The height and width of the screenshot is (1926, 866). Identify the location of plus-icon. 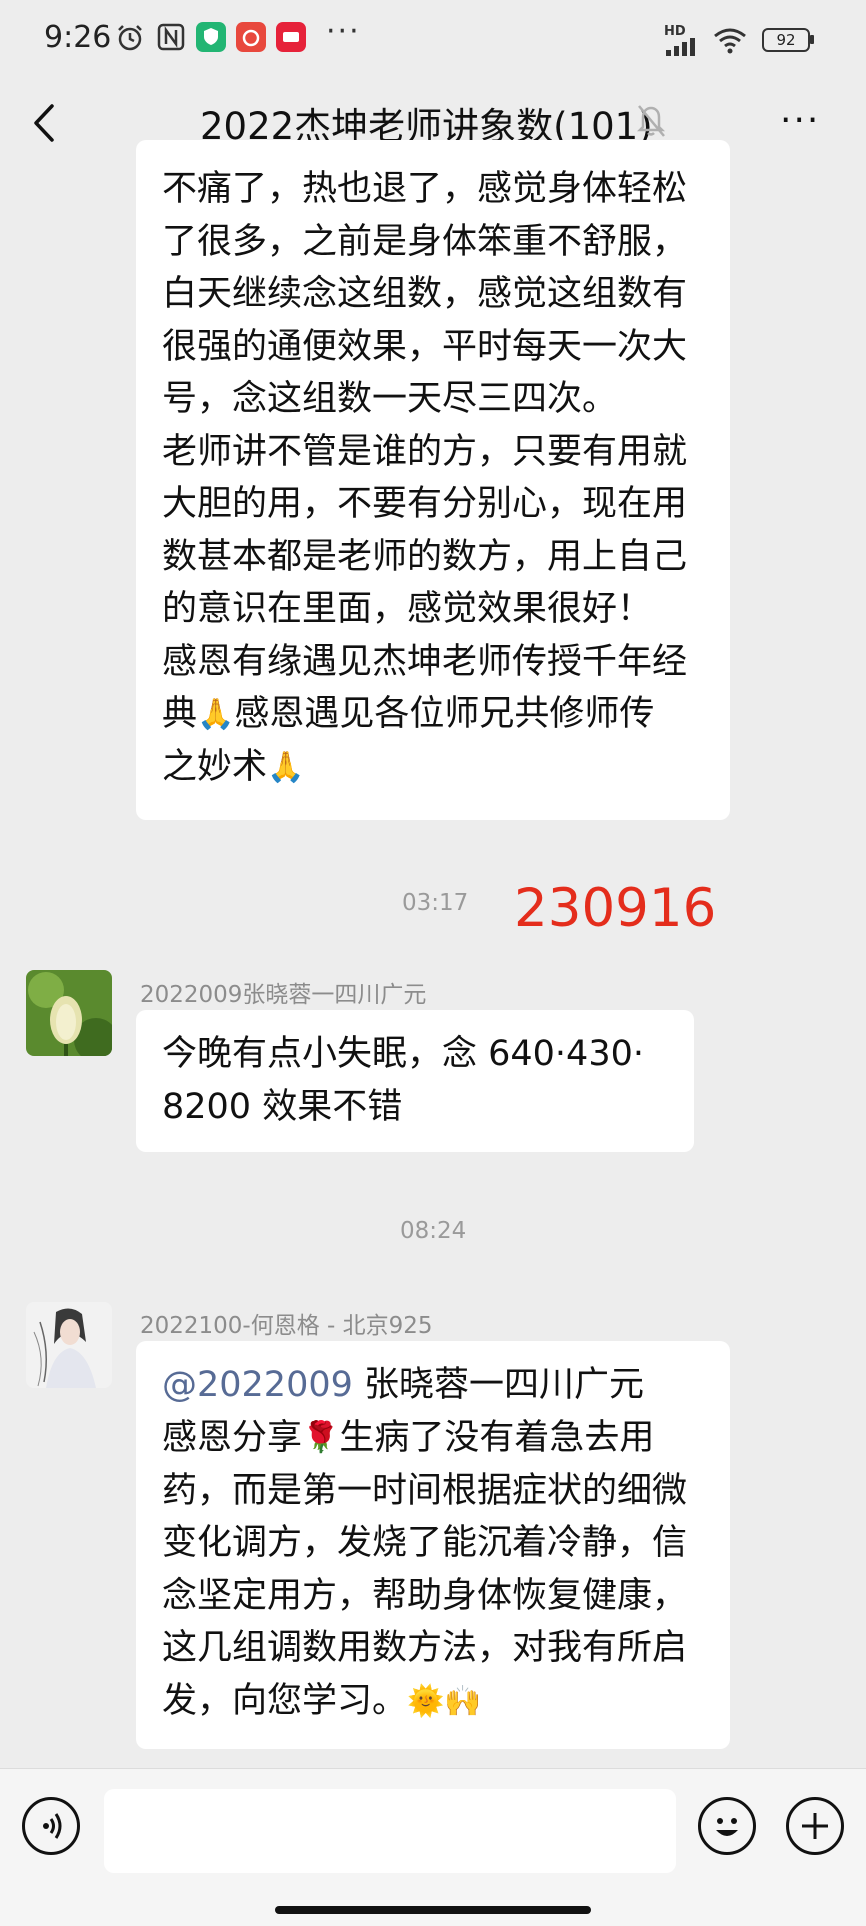
(815, 1826).